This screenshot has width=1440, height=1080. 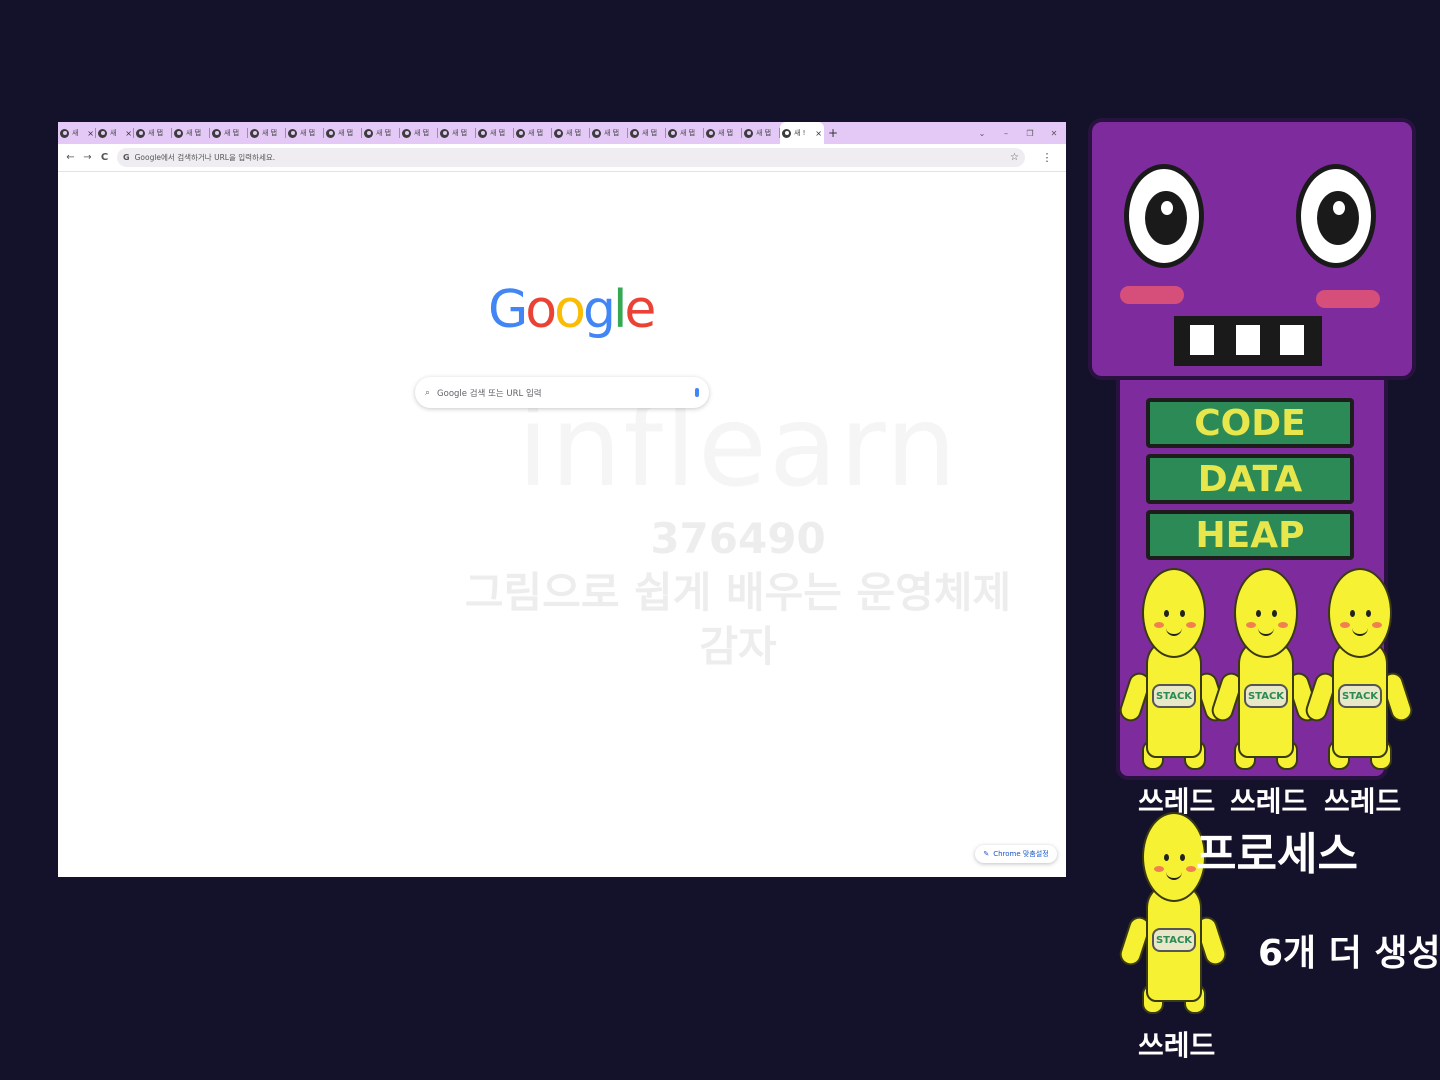 I want to click on robot-left-cheek, so click(x=1152, y=295).